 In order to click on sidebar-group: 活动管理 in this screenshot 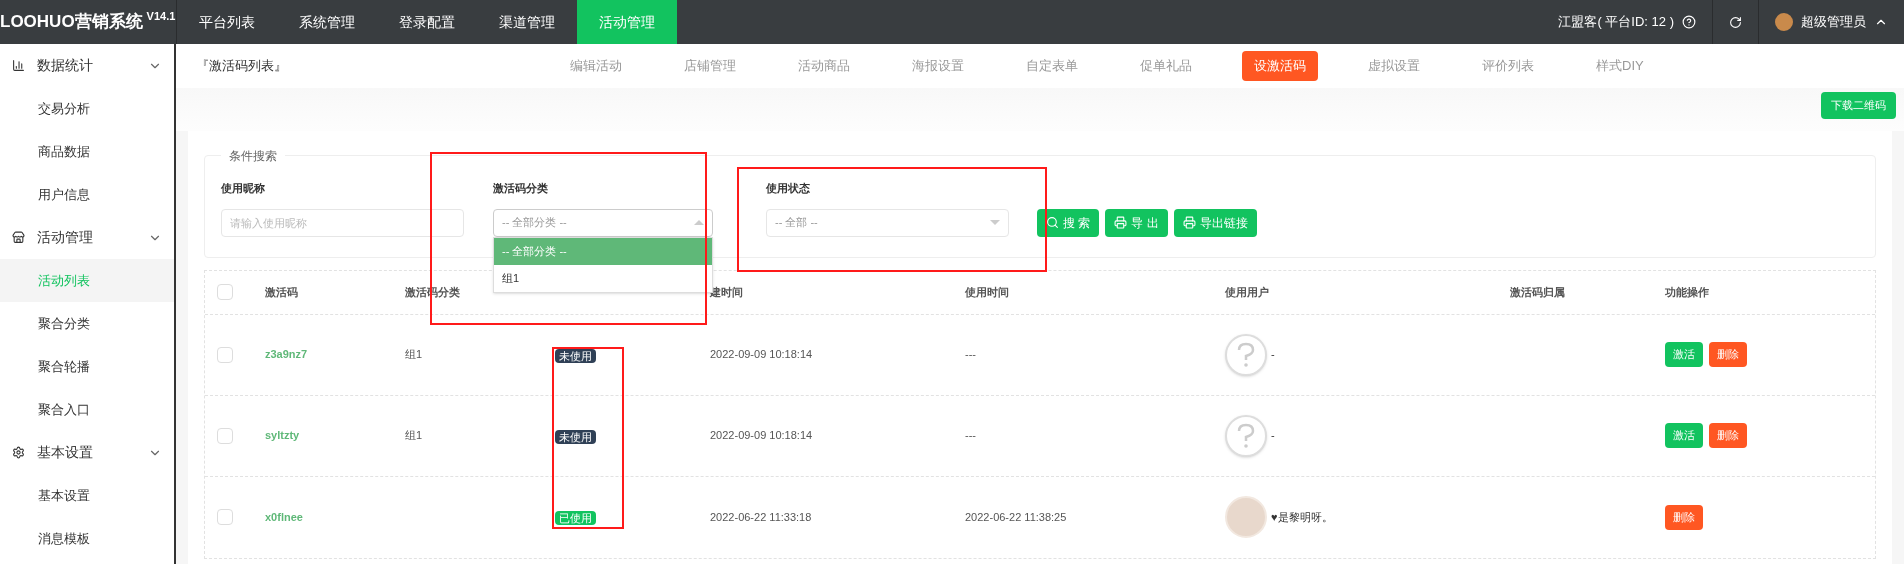, I will do `click(86, 237)`.